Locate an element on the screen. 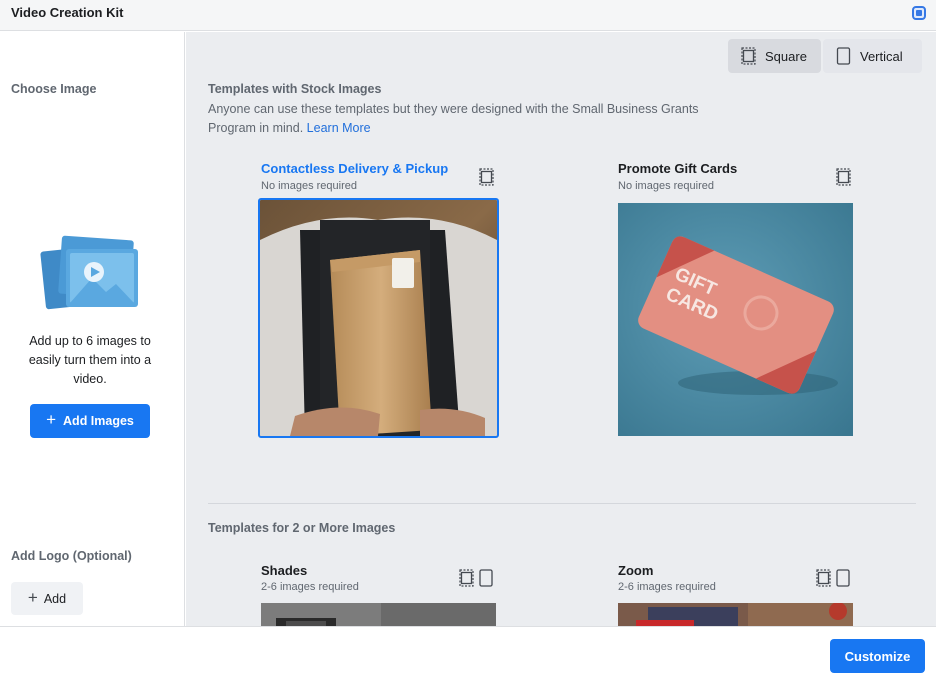 This screenshot has width=936, height=682. delivery-photo is located at coordinates (378, 318).